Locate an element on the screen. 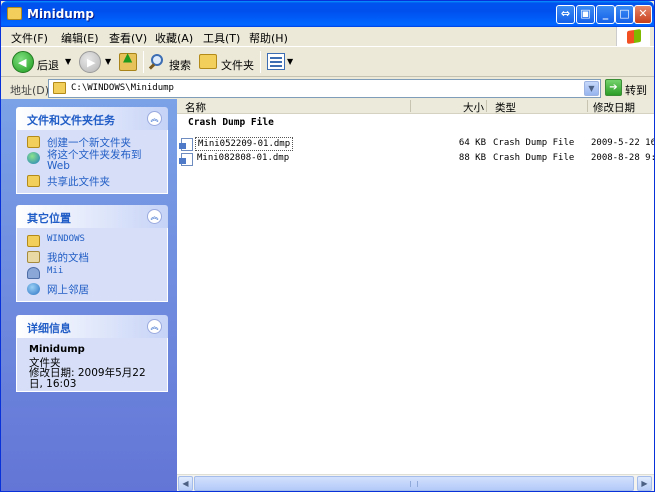 The width and height of the screenshot is (655, 492). panel-header: 其它位置 ︽ is located at coordinates (92, 216).